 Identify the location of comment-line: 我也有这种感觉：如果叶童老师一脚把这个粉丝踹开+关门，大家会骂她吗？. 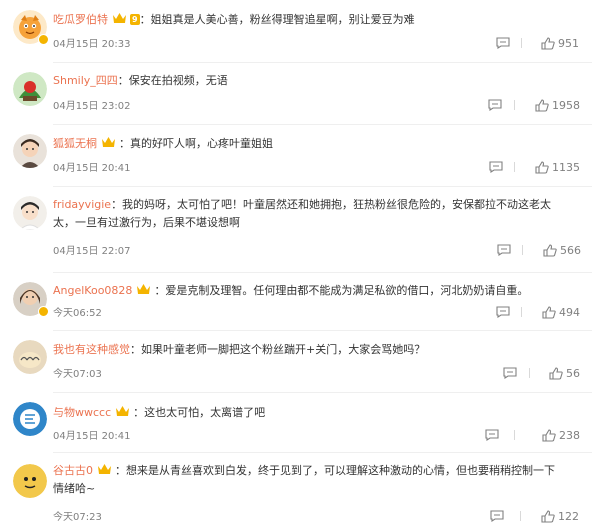
(239, 350).